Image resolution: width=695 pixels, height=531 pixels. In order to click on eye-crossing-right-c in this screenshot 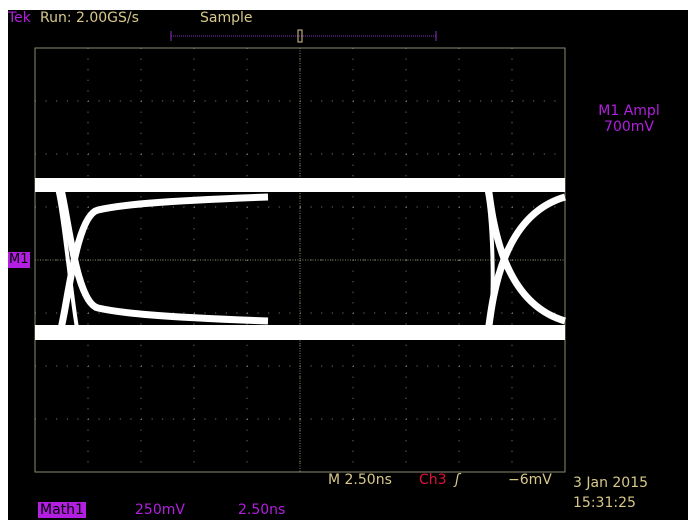, I will do `click(525, 254)`.